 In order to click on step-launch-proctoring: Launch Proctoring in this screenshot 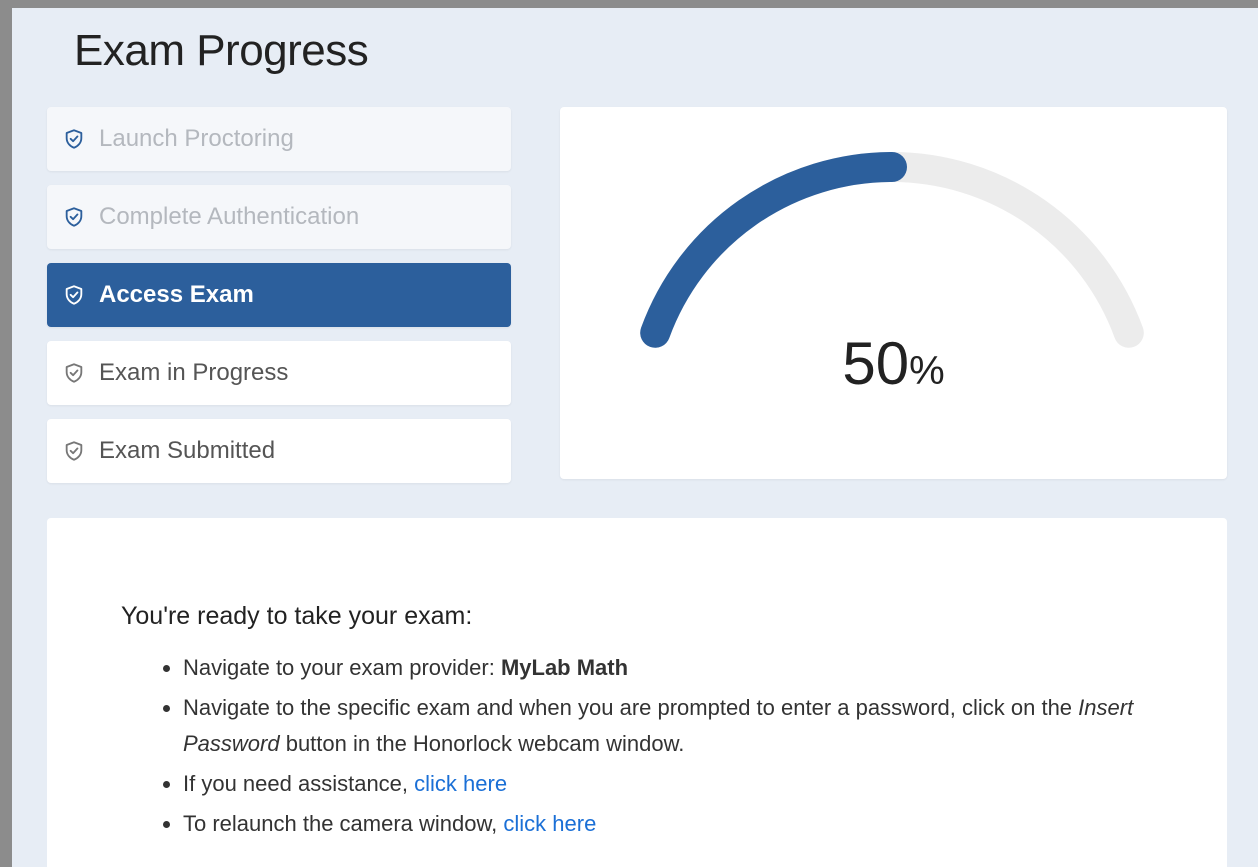, I will do `click(279, 139)`.